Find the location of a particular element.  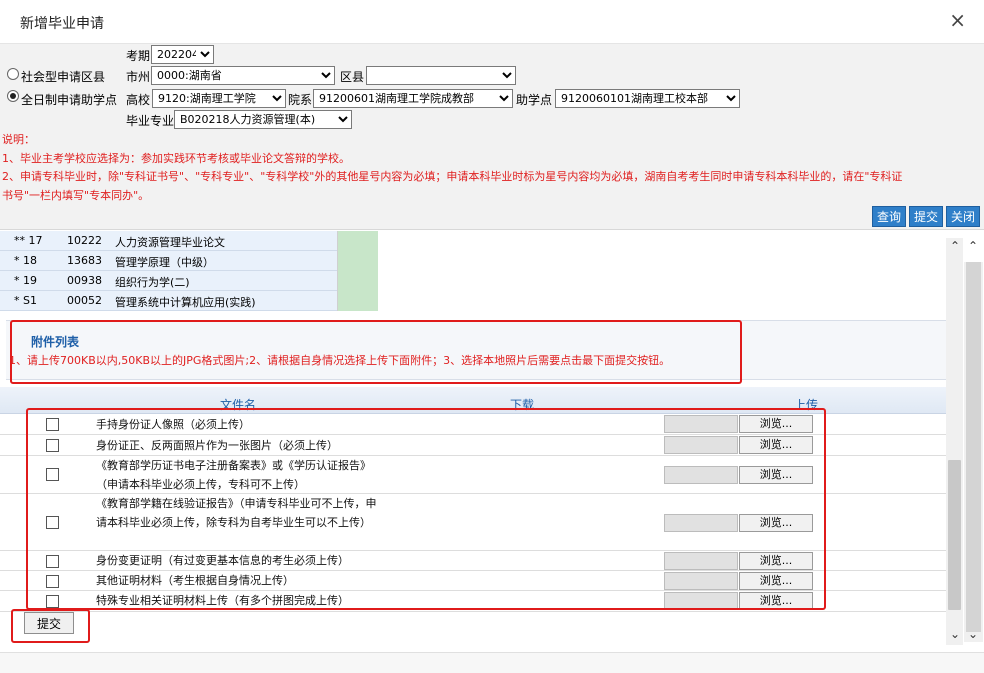

exam-period-label: 考期 is located at coordinates (138, 56).